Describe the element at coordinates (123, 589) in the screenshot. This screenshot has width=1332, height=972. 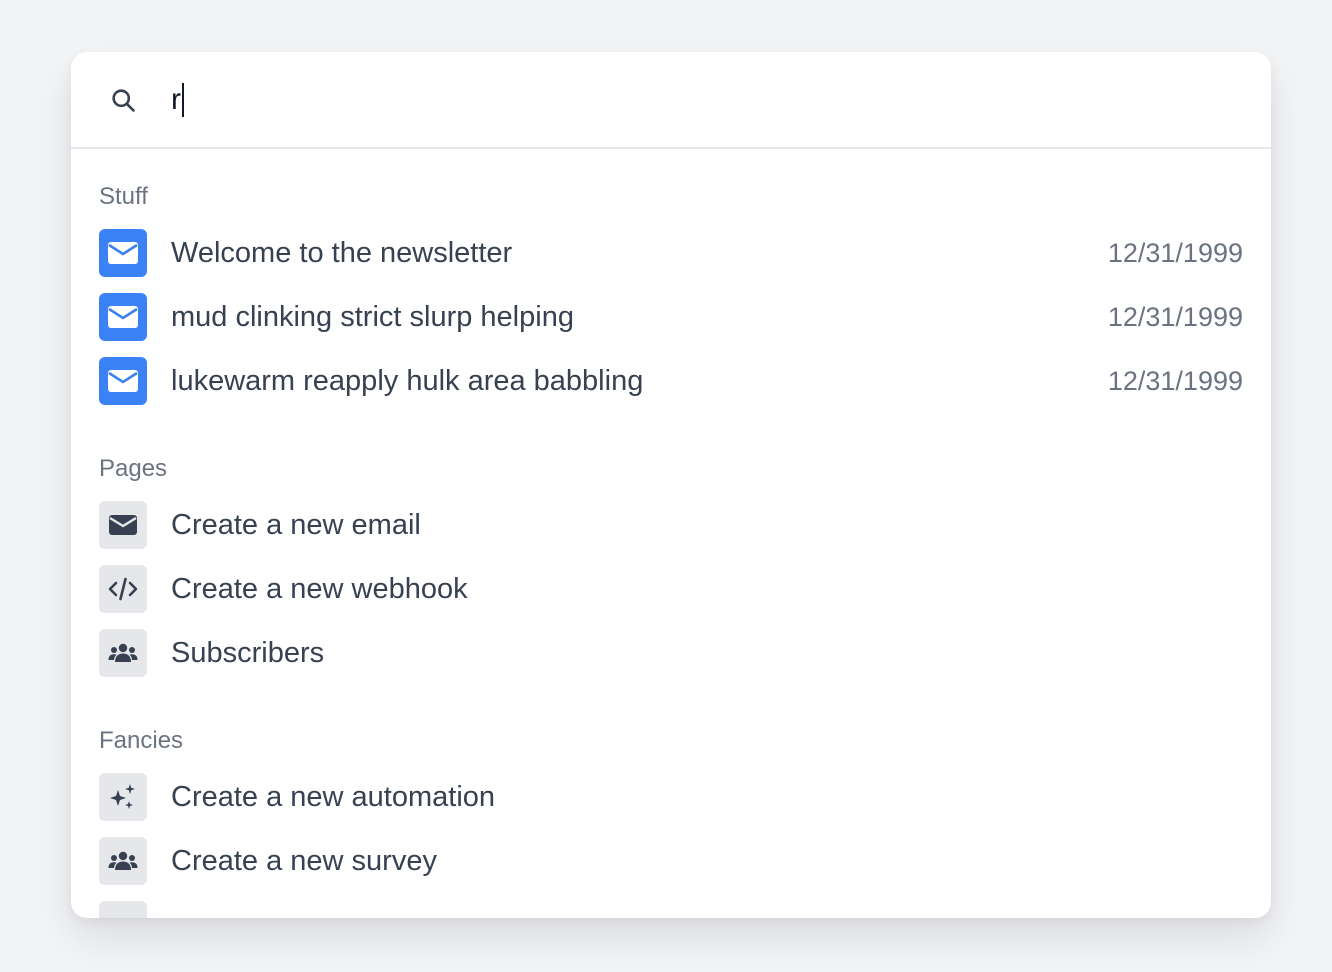
I see `code-icon` at that location.